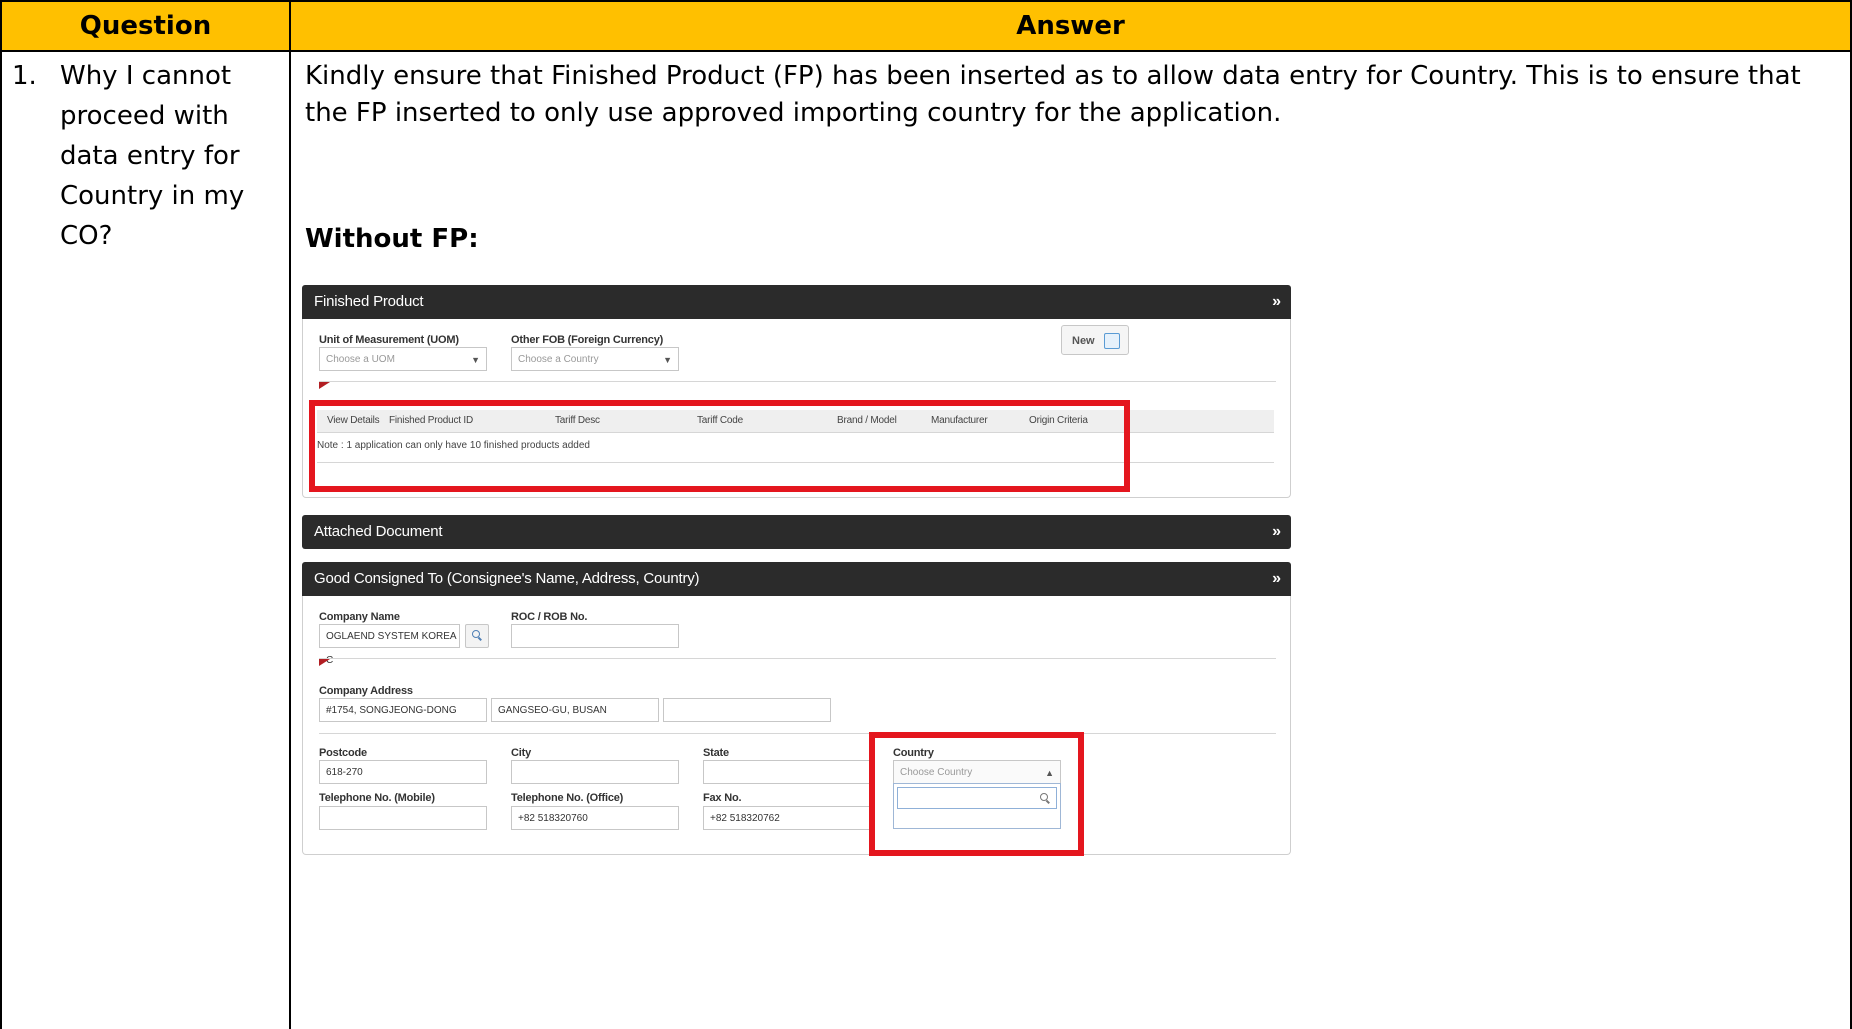  What do you see at coordinates (359, 617) in the screenshot?
I see `company-name-label: Company Name` at bounding box center [359, 617].